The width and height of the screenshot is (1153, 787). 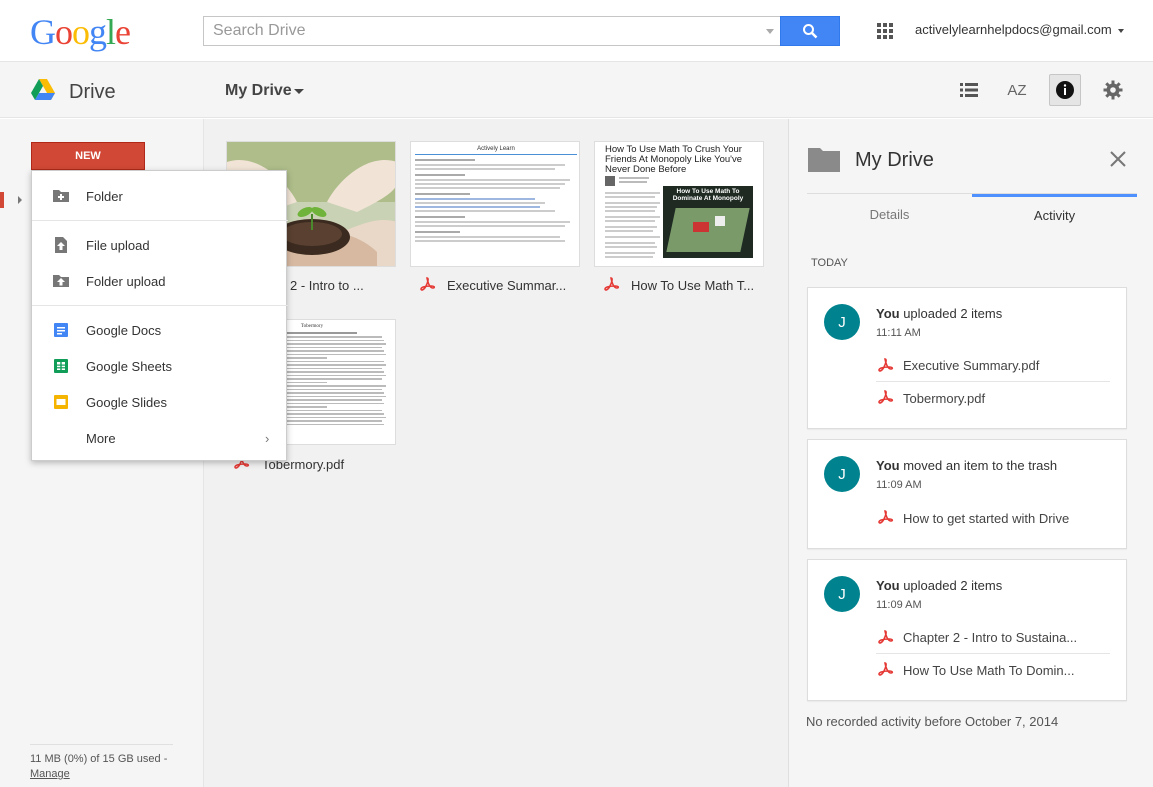 I want to click on drive-toolbar: Drive My Drive AZ, so click(x=576, y=90).